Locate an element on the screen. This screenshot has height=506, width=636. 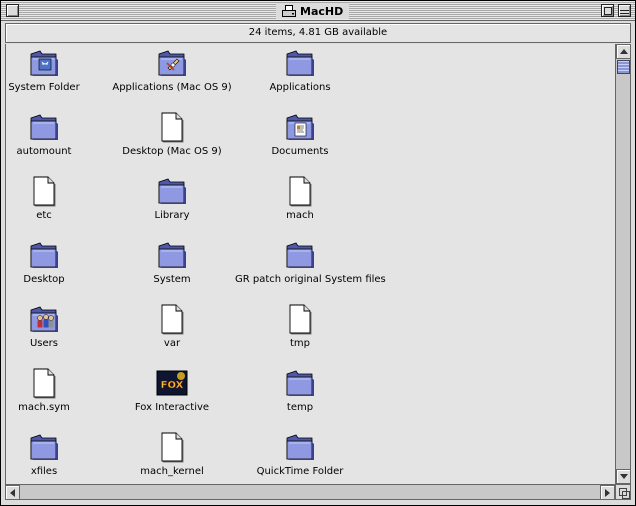
file-item-label: Desktop is located at coordinates (57, 279).